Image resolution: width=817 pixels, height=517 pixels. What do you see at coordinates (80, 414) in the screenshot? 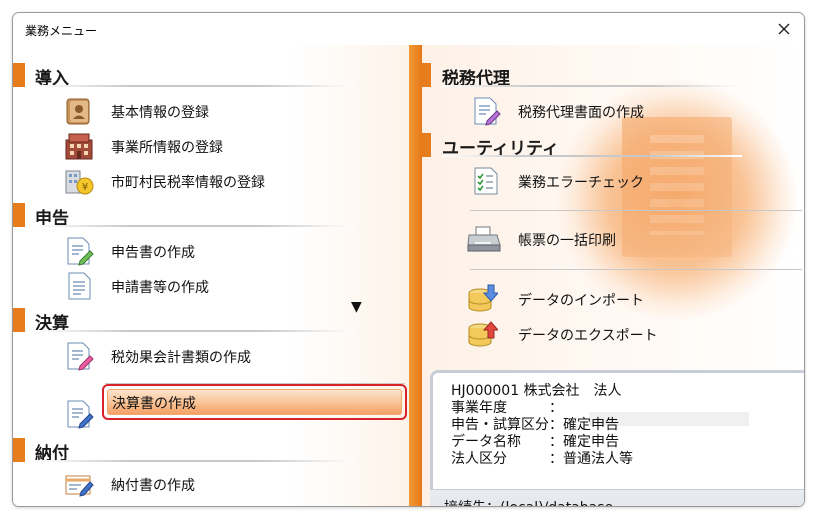
I see `document-blue-pen-icon` at bounding box center [80, 414].